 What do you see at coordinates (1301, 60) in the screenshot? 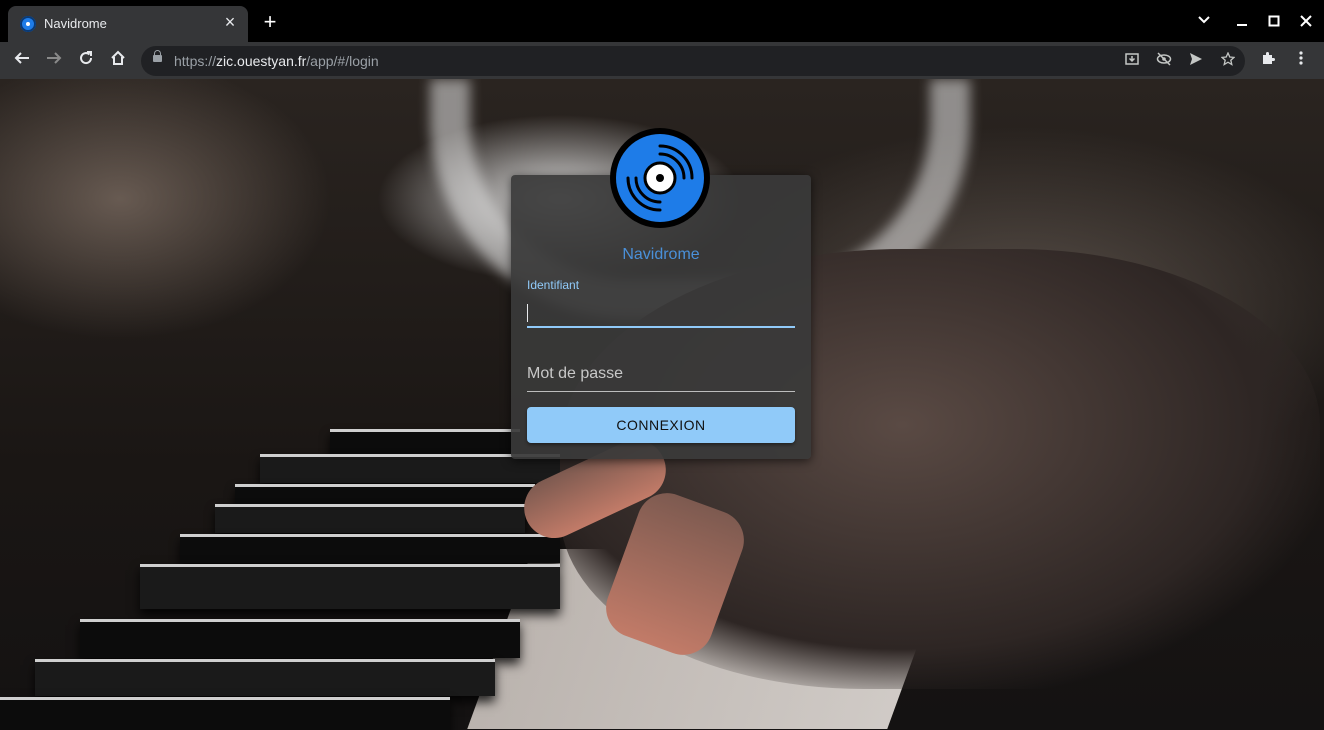
I see `menu-icon` at bounding box center [1301, 60].